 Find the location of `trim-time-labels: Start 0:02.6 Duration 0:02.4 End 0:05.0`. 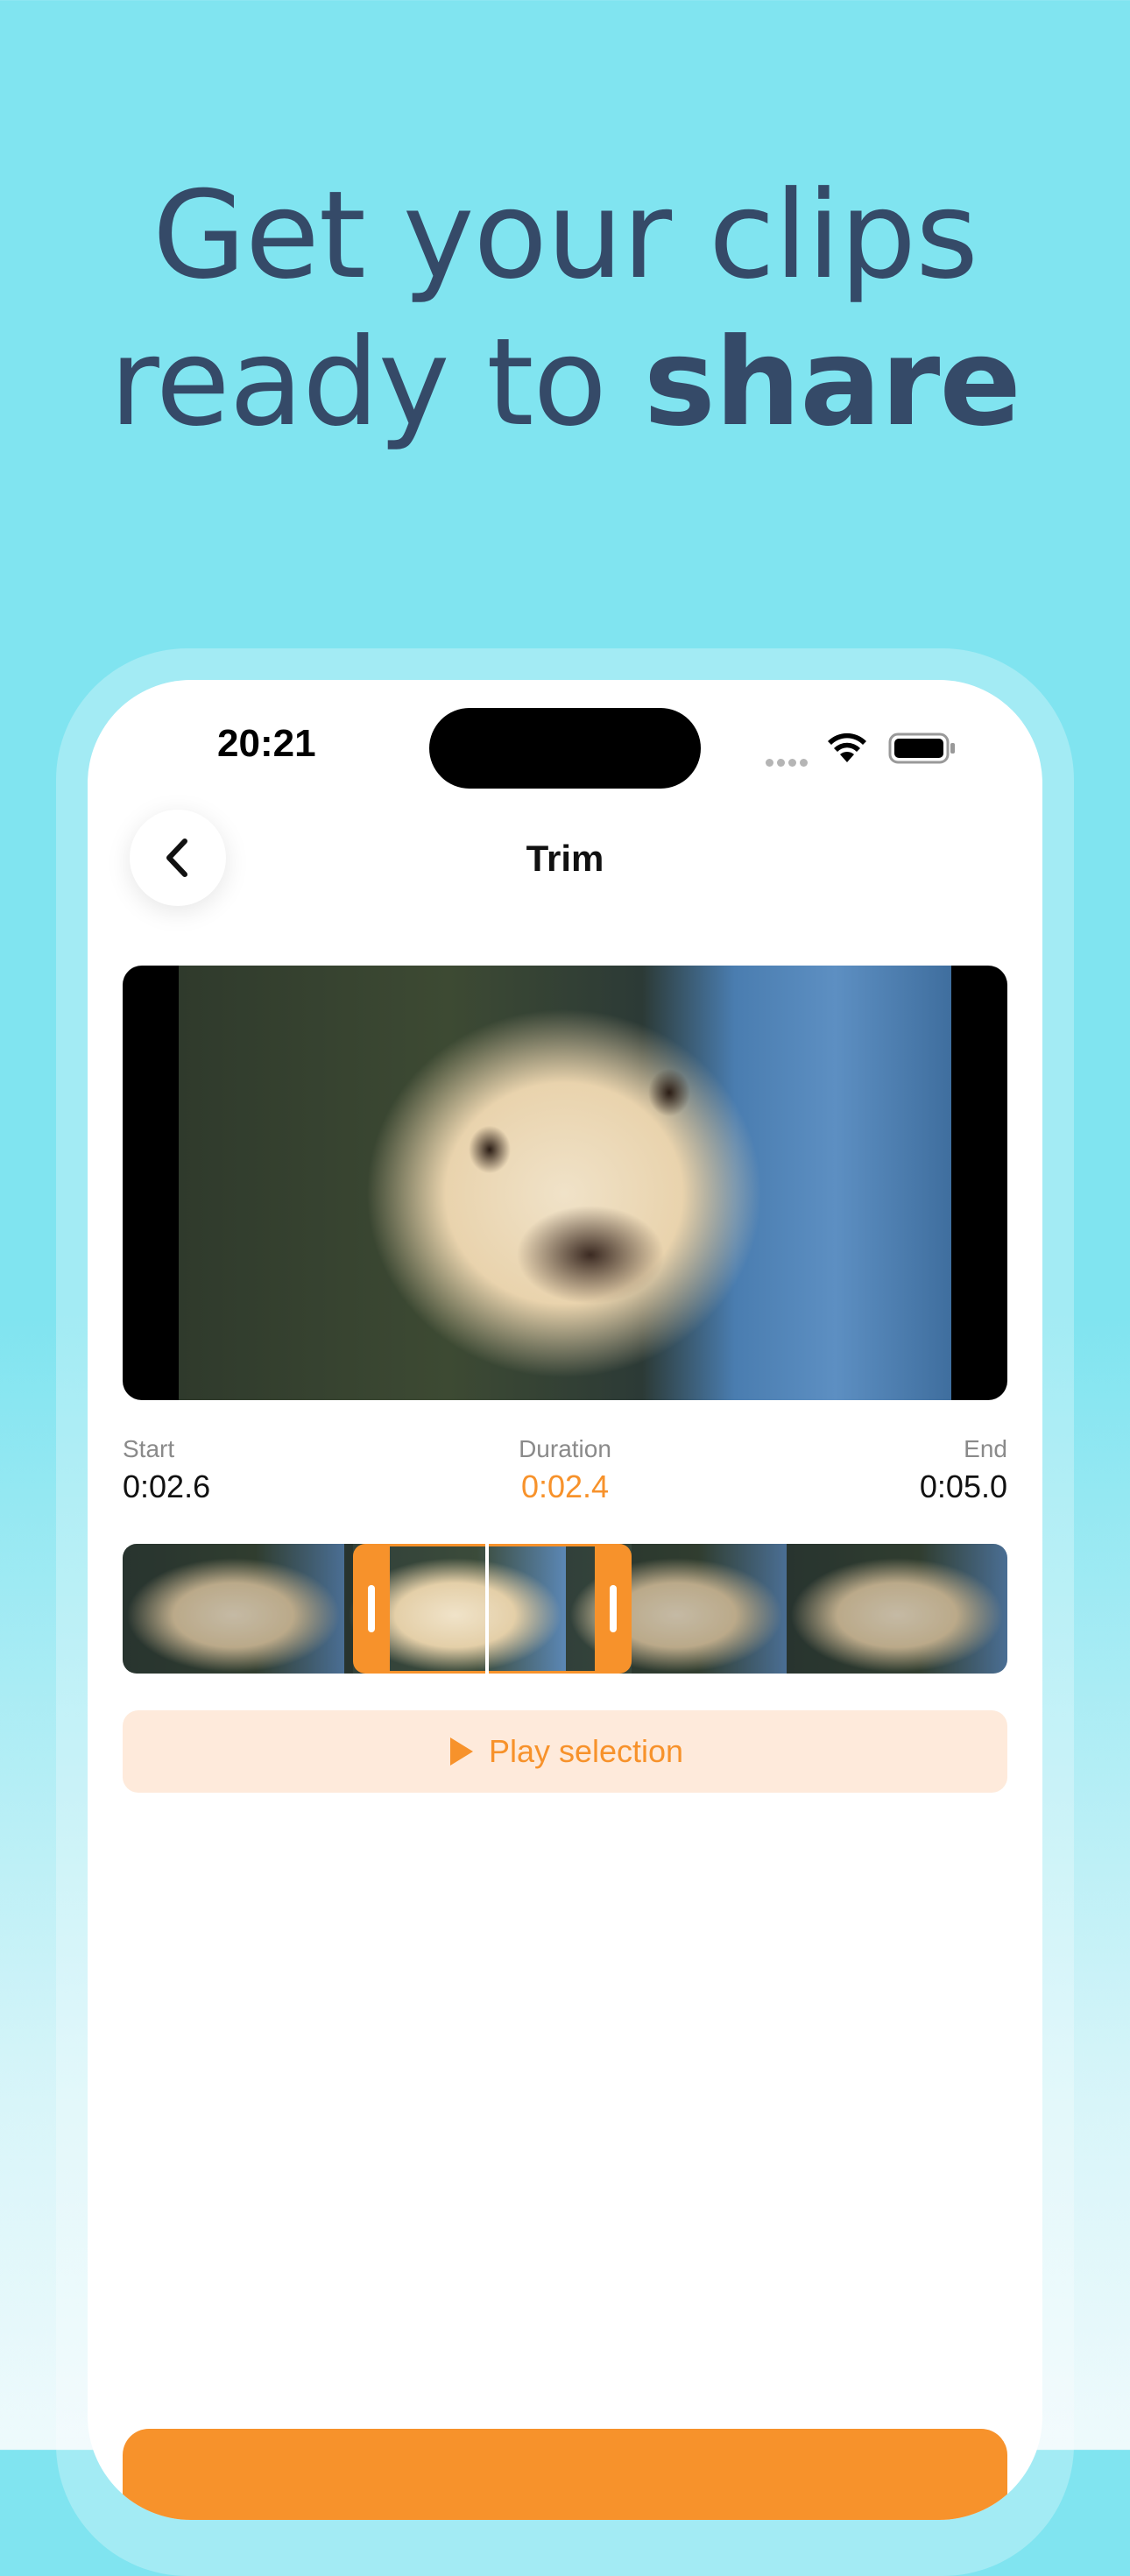

trim-time-labels: Start 0:02.6 Duration 0:02.4 End 0:05.0 is located at coordinates (565, 1474).